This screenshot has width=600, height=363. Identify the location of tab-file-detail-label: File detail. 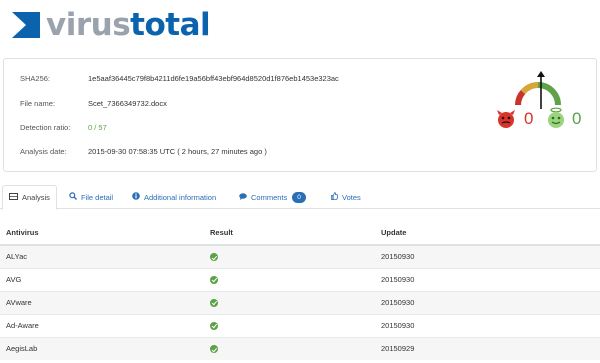
(97, 197).